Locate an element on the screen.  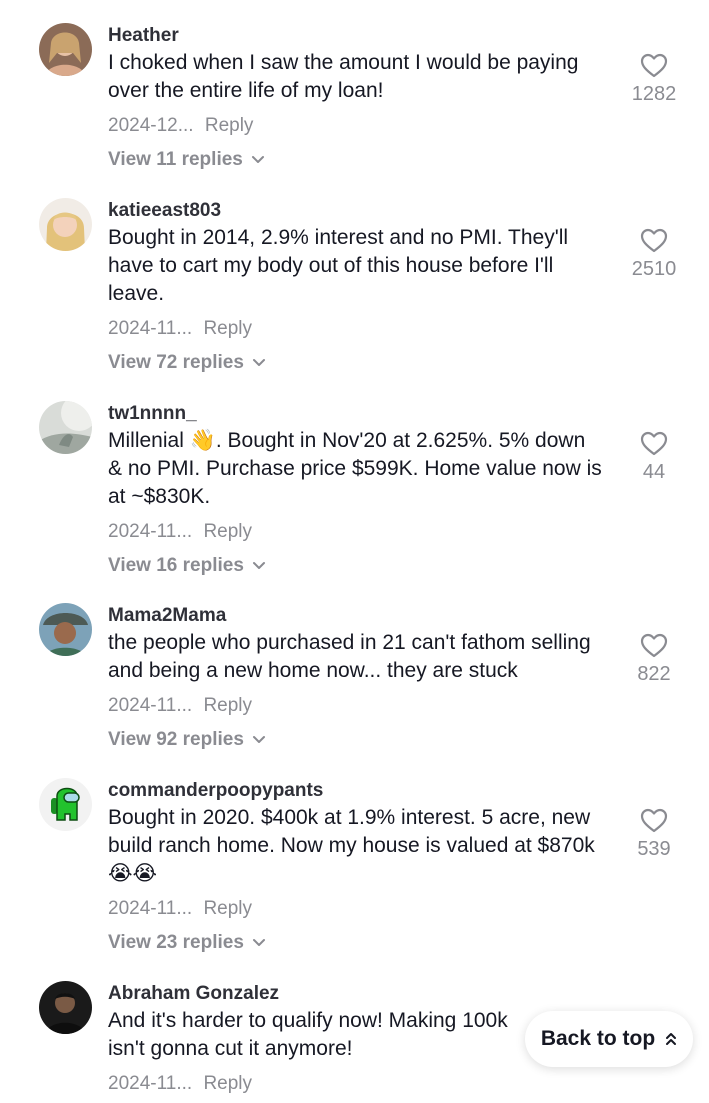
view-replies-label: View 72 replies is located at coordinates (176, 362).